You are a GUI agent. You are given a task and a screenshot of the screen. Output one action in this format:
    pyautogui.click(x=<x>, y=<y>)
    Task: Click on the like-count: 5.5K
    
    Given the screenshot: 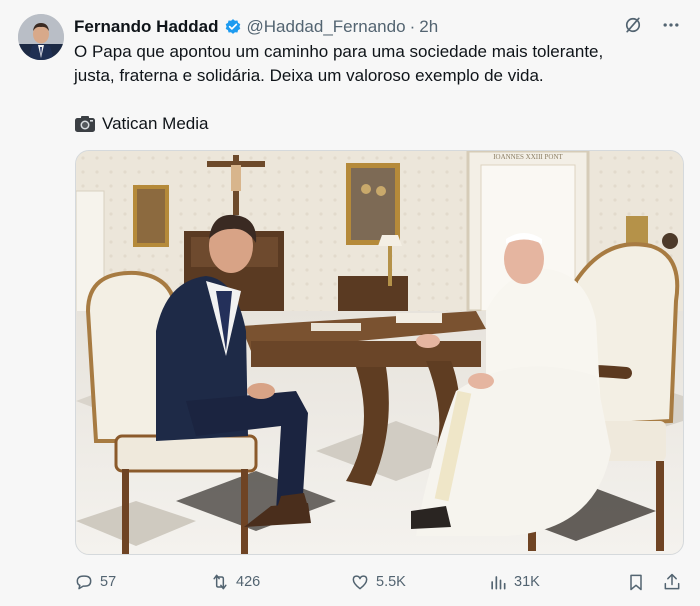 What is the action you would take?
    pyautogui.click(x=391, y=582)
    